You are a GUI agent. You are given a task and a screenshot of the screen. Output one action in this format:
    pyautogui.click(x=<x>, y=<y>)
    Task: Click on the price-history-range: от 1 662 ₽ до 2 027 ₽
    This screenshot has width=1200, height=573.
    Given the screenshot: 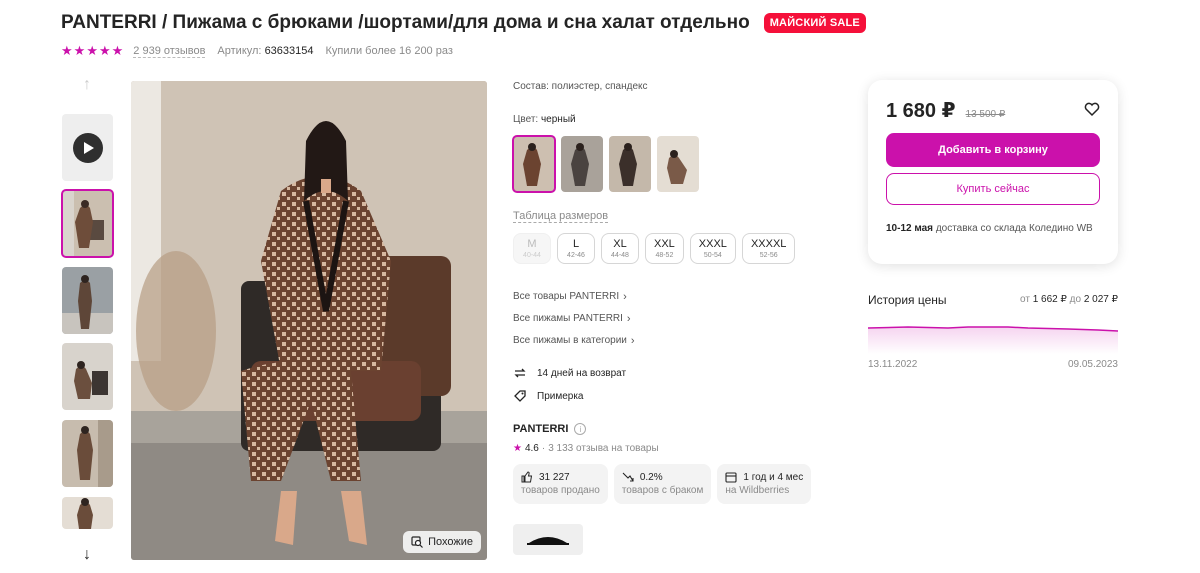 What is the action you would take?
    pyautogui.click(x=1069, y=299)
    